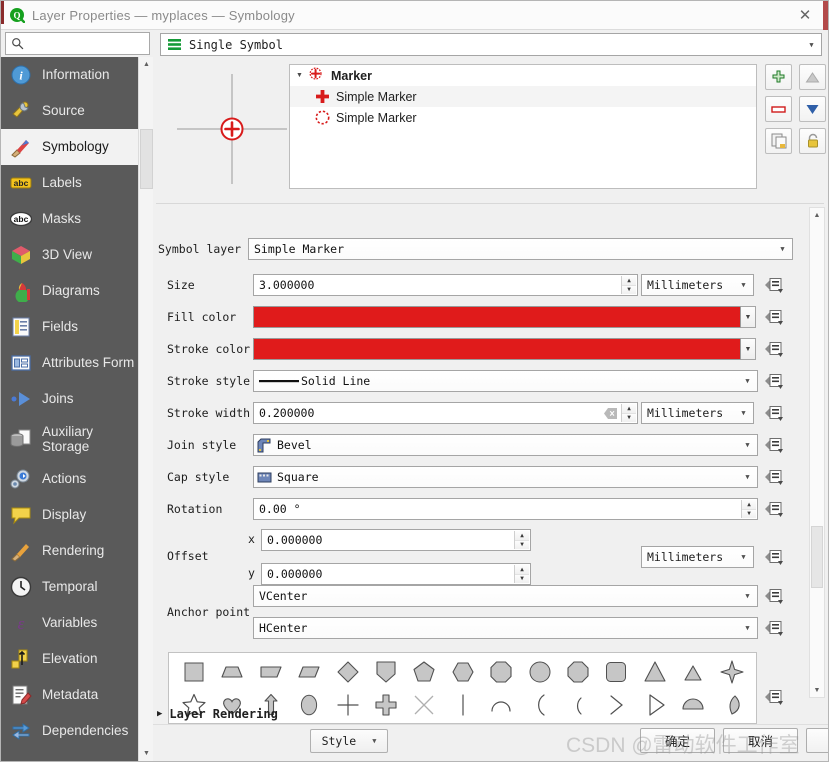 This screenshot has height=762, width=829. I want to click on stroke-width-unit-combo: Millimeters ▼, so click(697, 413).